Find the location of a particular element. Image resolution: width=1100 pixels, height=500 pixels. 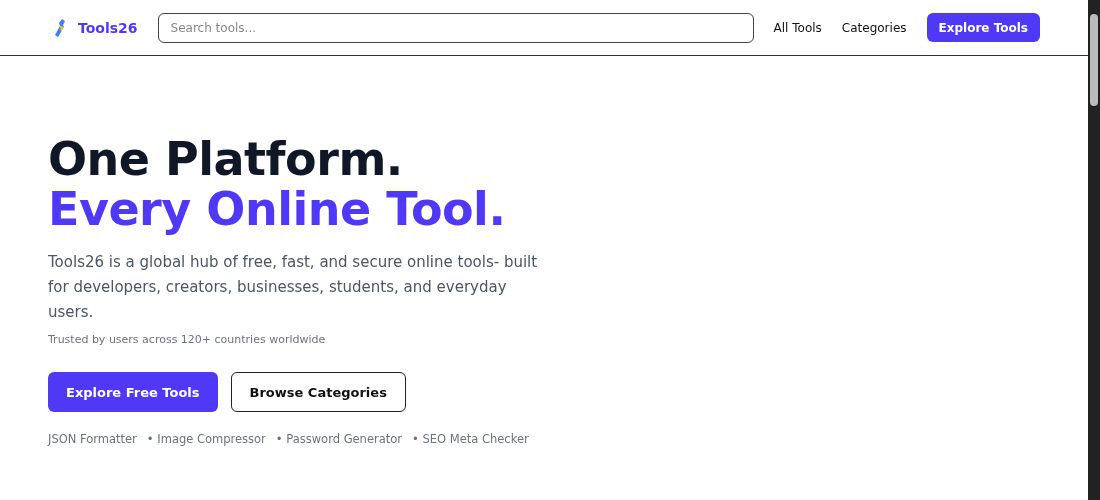

trust-note: Trusted by users across 120+ countries worldwide is located at coordinates (187, 339).